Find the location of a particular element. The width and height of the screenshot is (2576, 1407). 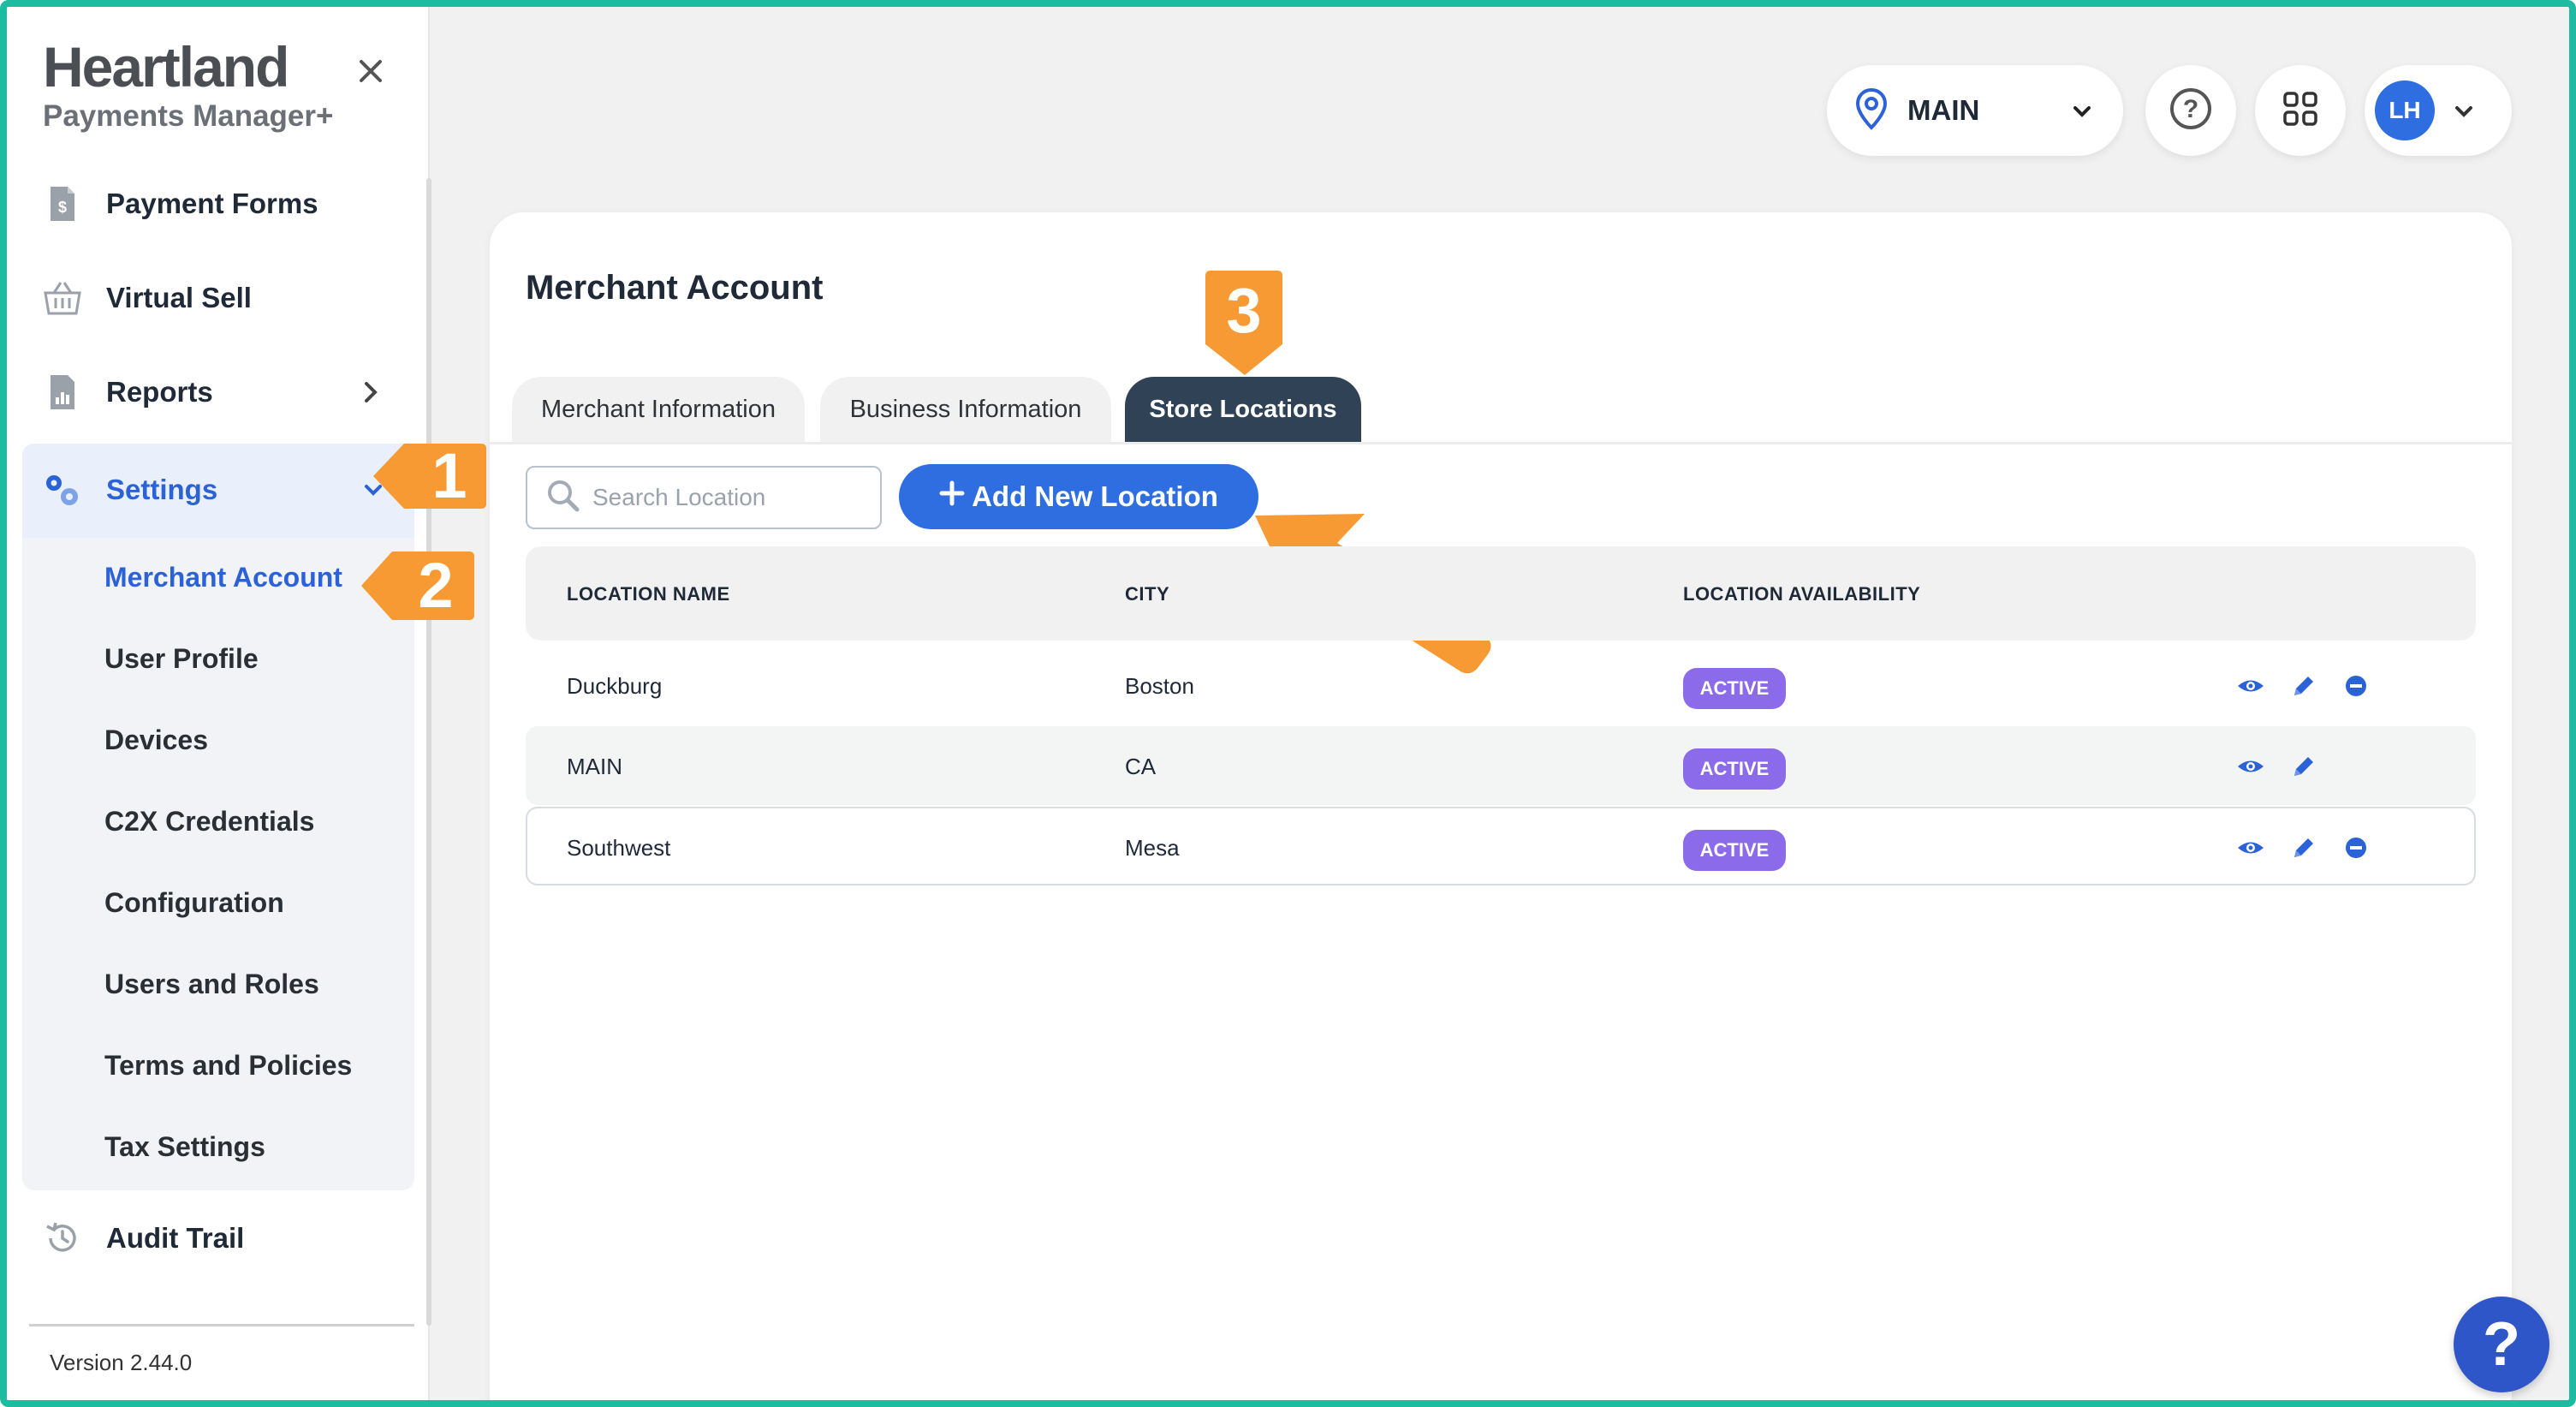

help-circle-icon: ? is located at coordinates (2191, 111).